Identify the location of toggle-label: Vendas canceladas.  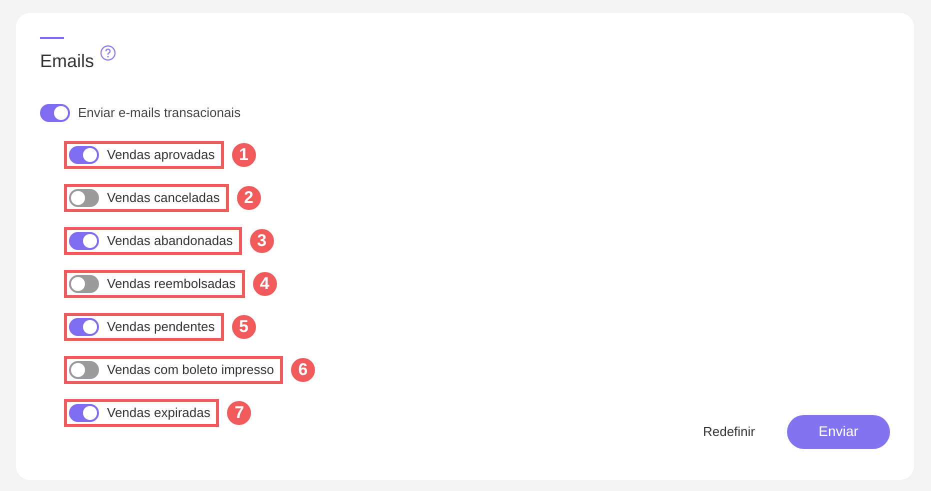
(163, 197).